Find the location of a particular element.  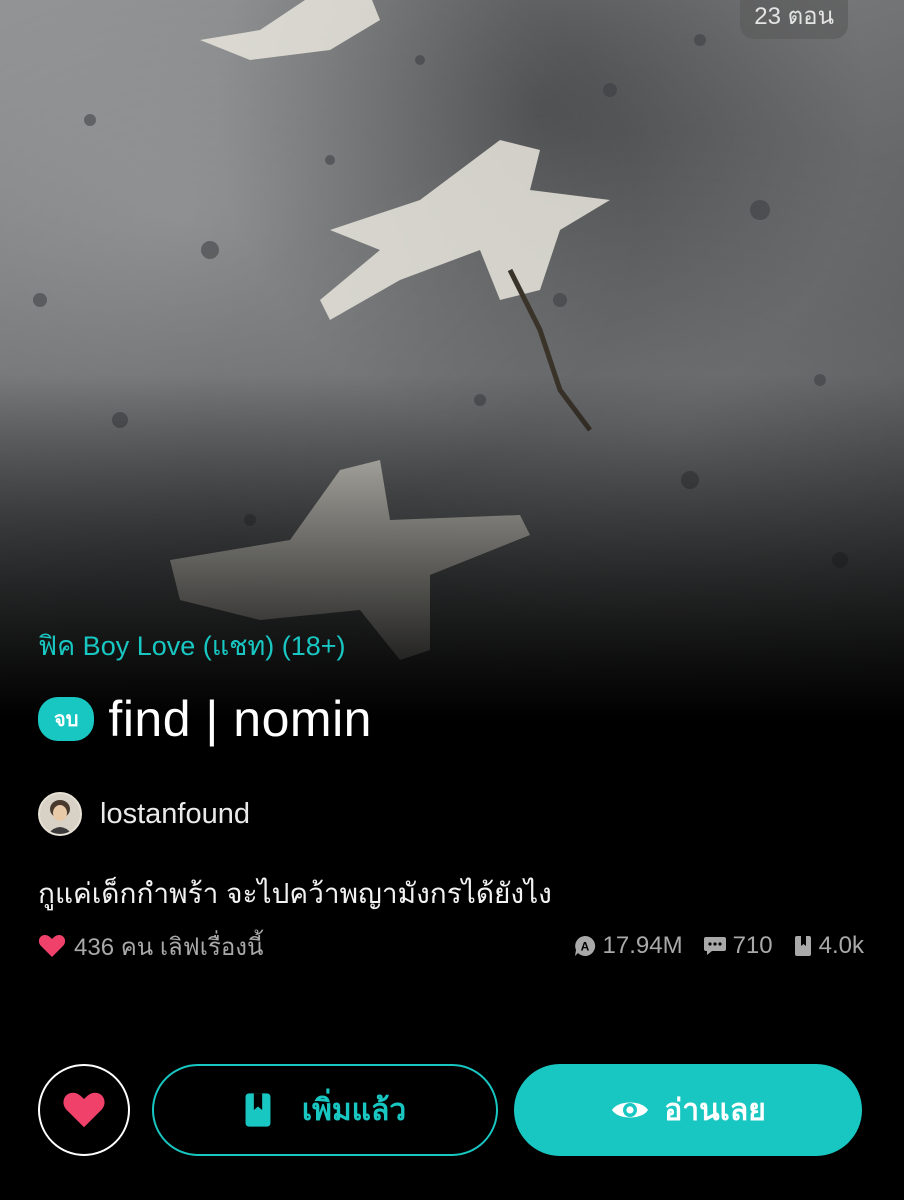

avatar is located at coordinates (60, 814).